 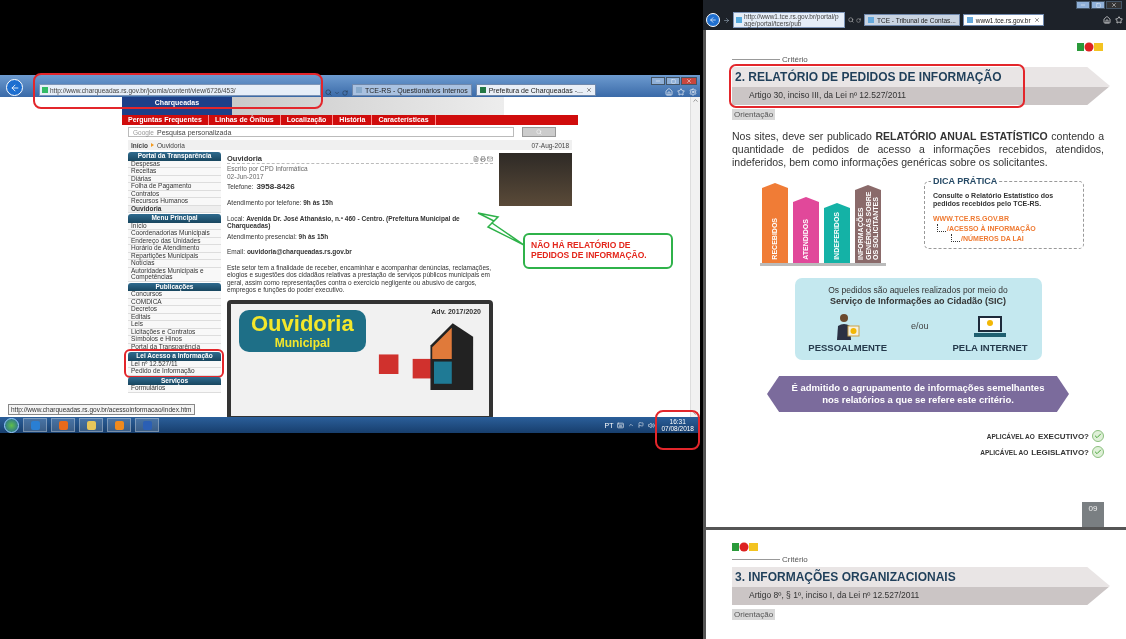 What do you see at coordinates (1093, 514) in the screenshot?
I see `page-number: 09` at bounding box center [1093, 514].